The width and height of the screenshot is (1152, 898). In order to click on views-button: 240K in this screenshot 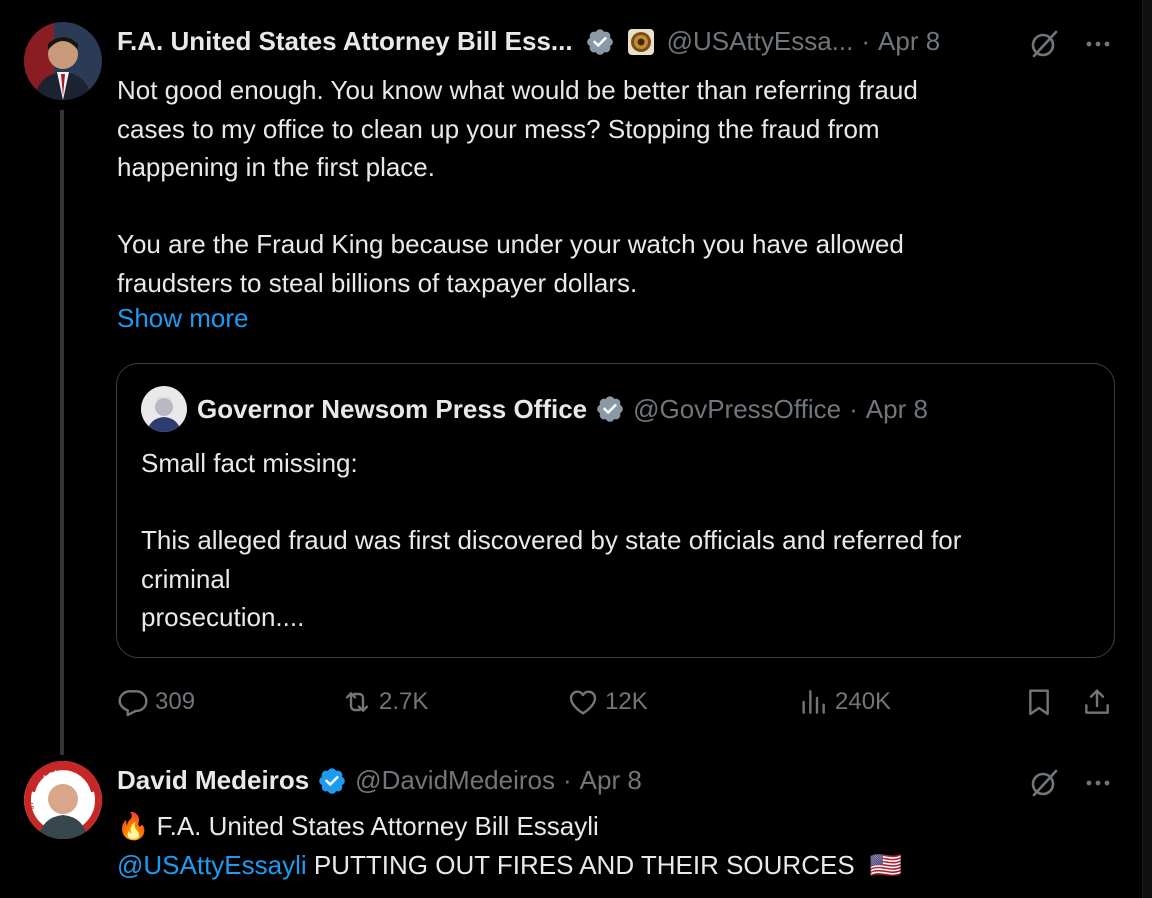, I will do `click(844, 702)`.